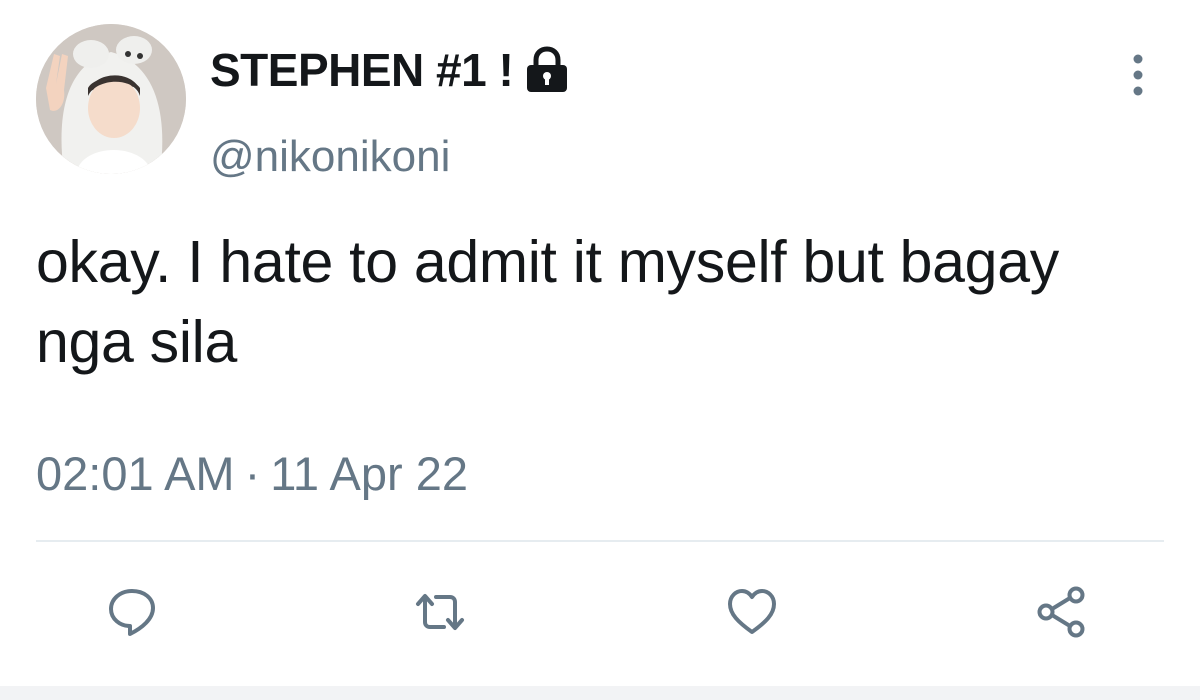 The image size is (1200, 700). What do you see at coordinates (600, 541) in the screenshot?
I see `divider` at bounding box center [600, 541].